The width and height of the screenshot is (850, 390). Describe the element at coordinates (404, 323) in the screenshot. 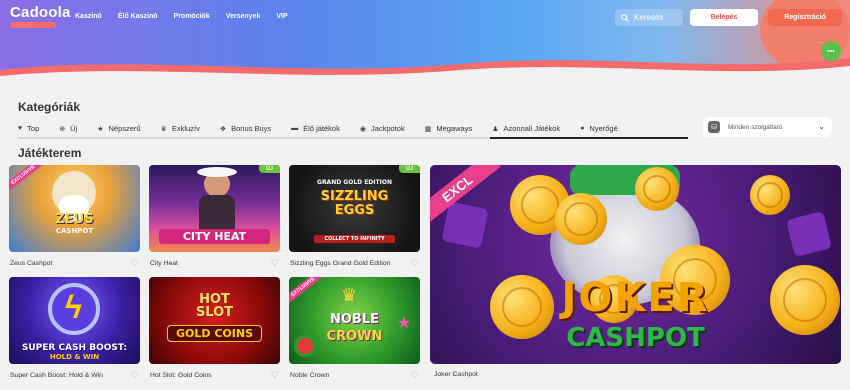

I see `star-icon: ★` at that location.